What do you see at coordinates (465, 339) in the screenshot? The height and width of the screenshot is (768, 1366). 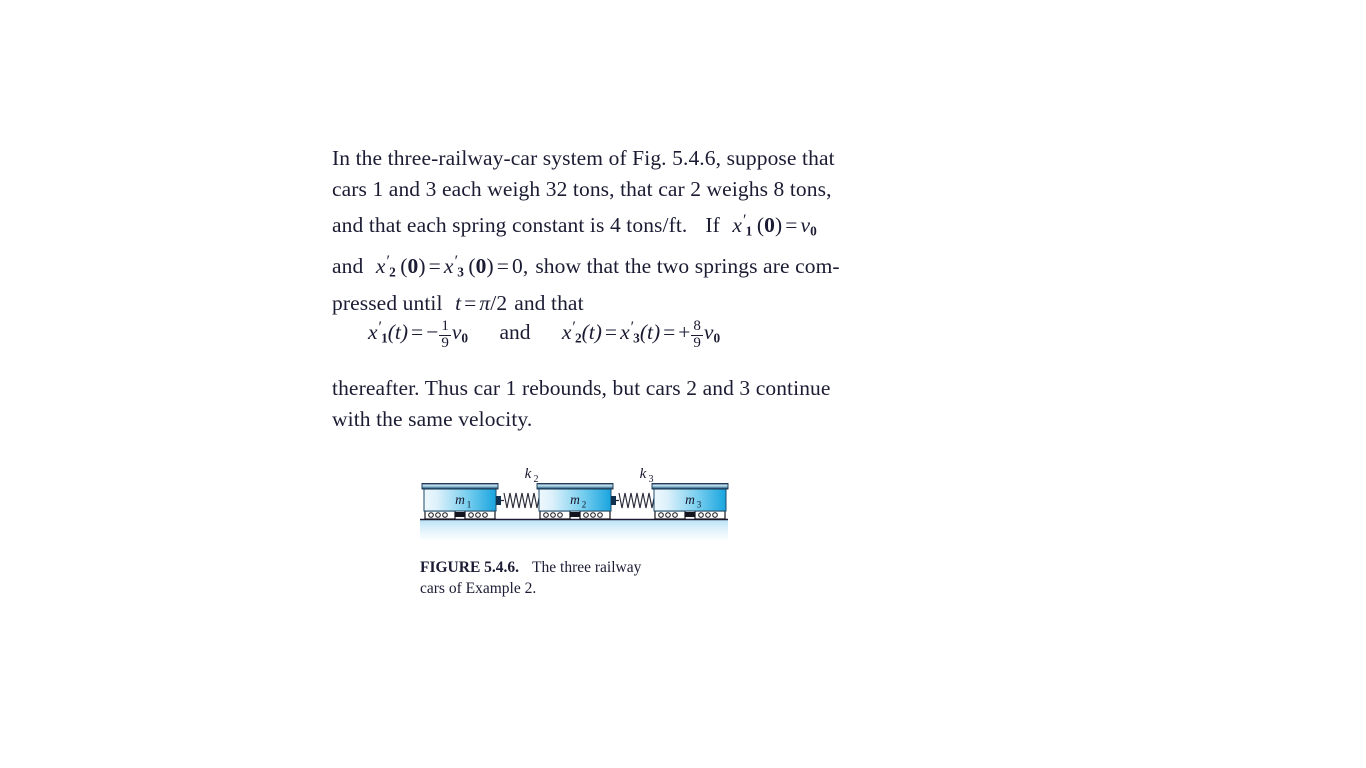 I see `eq-v-sub-1: 0` at bounding box center [465, 339].